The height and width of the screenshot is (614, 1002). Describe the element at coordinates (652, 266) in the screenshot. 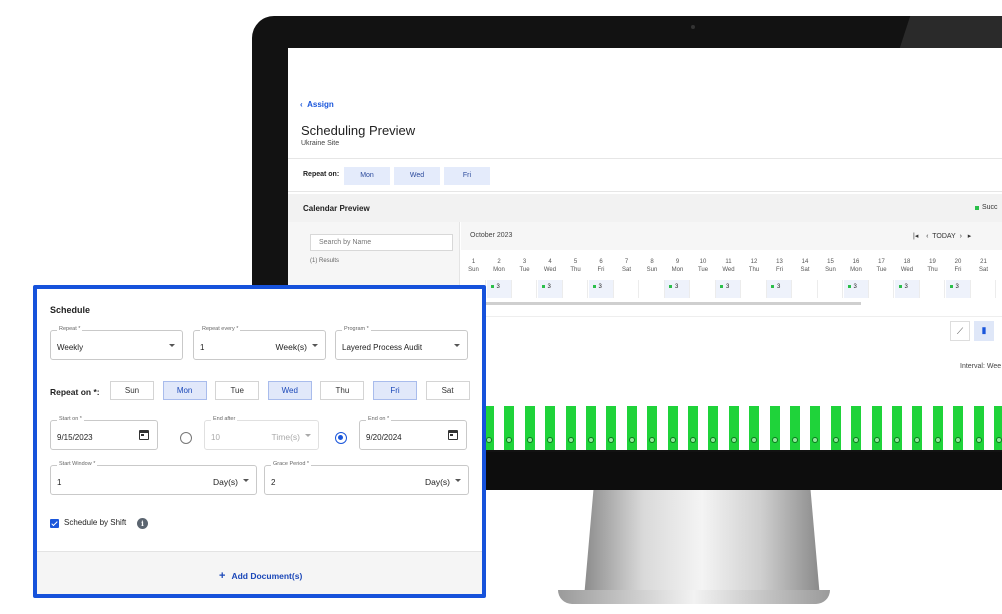

I see `calendar-day-header: 8 Sun` at that location.